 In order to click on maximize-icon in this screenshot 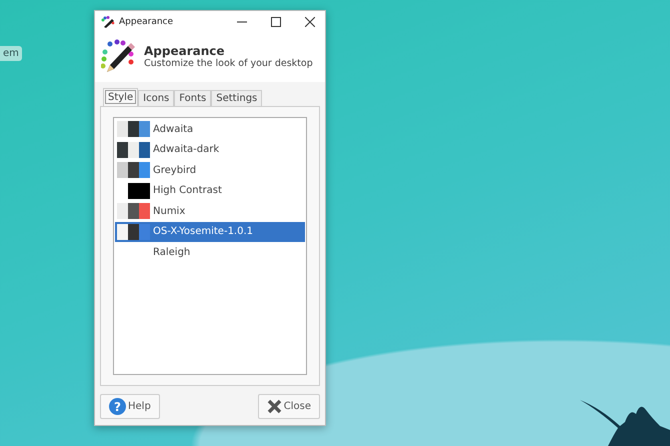, I will do `click(276, 22)`.